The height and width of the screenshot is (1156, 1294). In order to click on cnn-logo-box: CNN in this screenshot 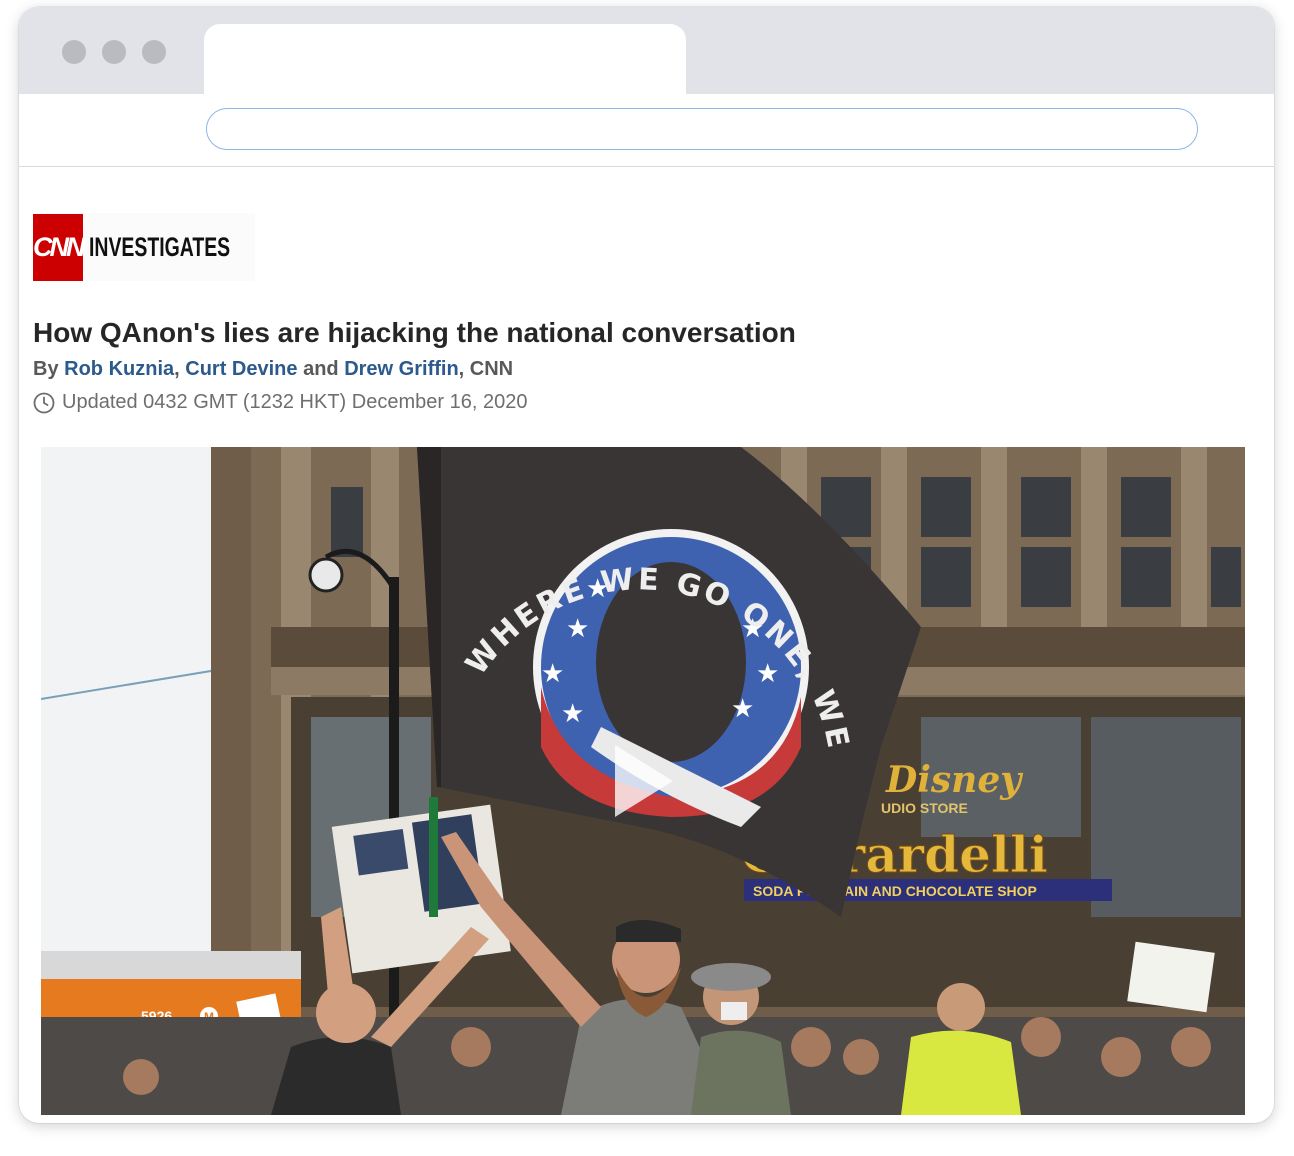, I will do `click(59, 247)`.